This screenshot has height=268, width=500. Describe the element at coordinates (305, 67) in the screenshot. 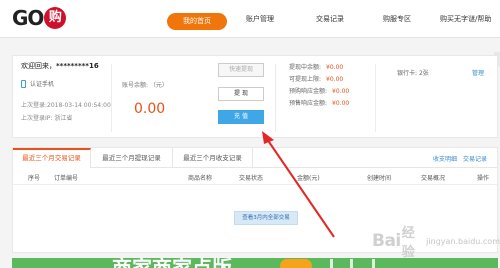

I see `stat-label: 提现中余额:` at that location.